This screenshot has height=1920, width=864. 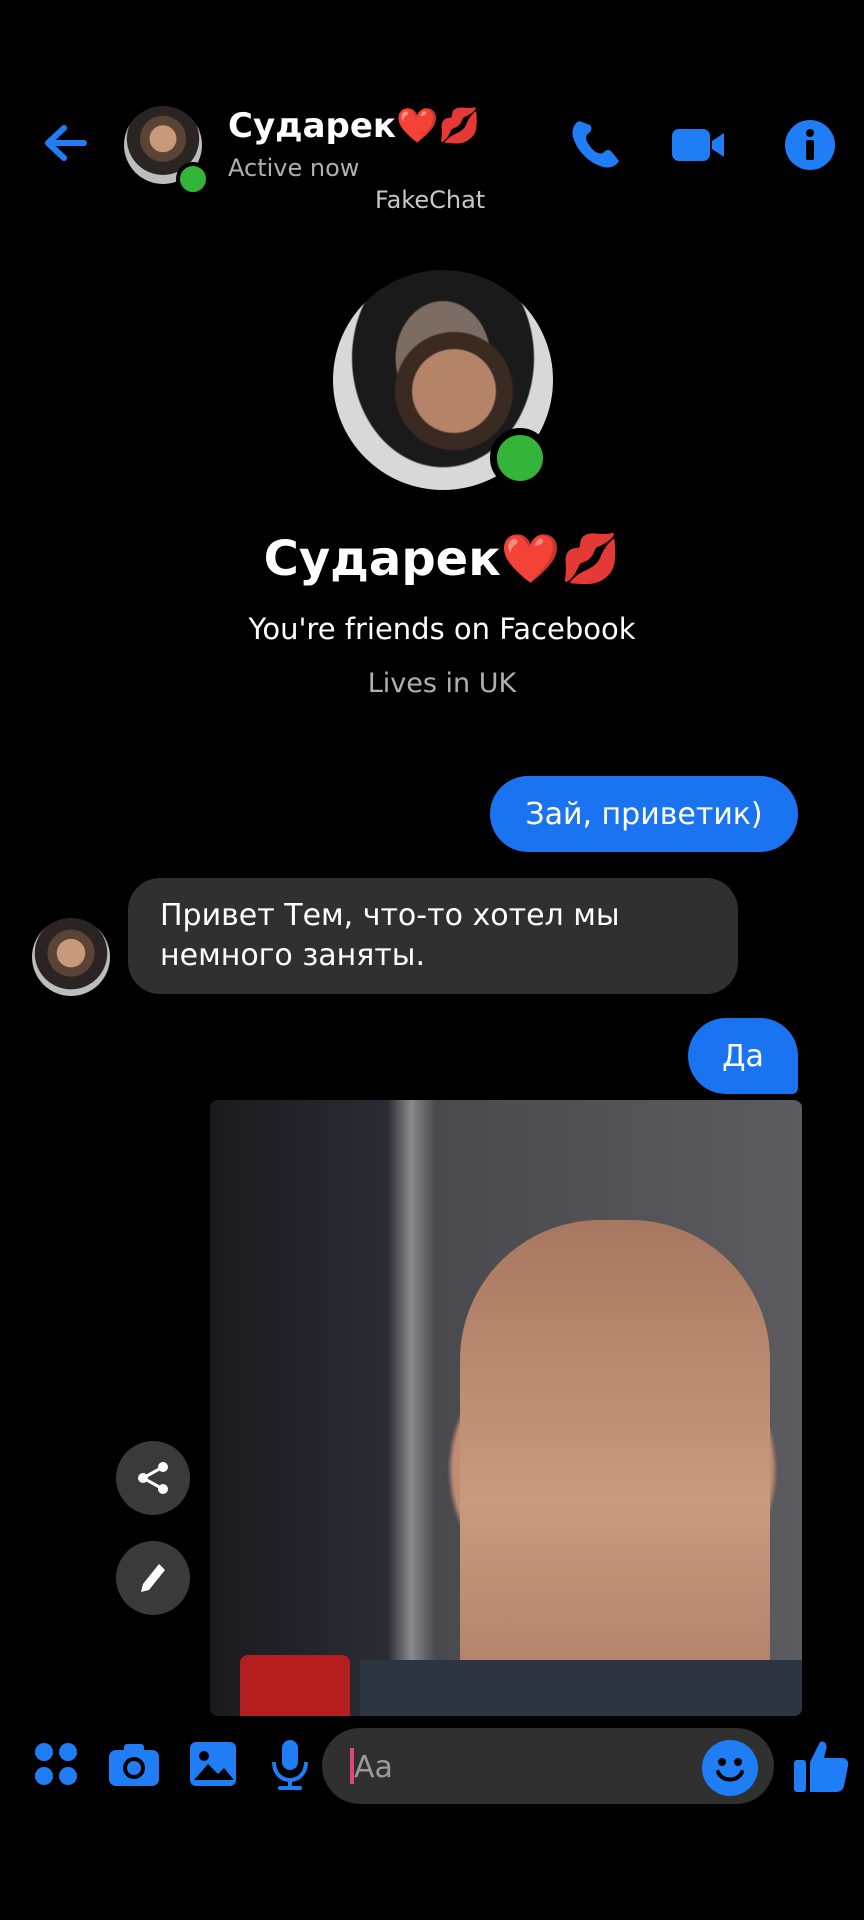 I want to click on call-button, so click(x=595, y=145).